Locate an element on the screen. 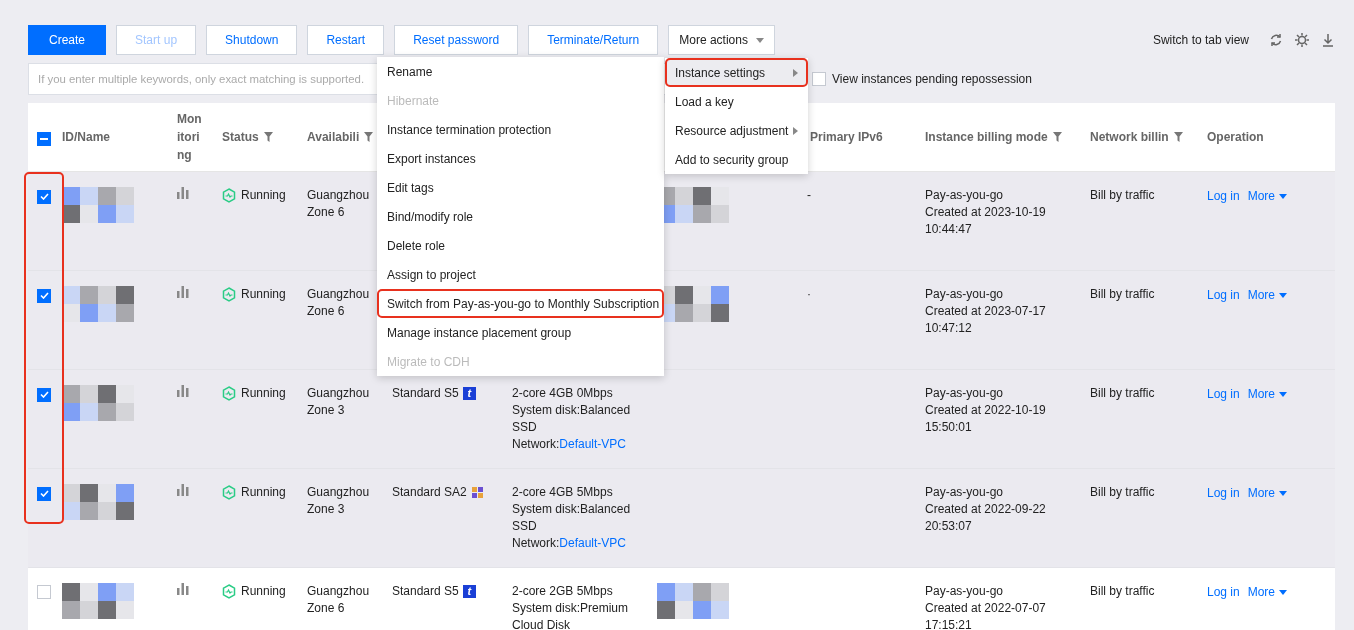  table-cell-text: 20:53:07 is located at coordinates (949, 526).